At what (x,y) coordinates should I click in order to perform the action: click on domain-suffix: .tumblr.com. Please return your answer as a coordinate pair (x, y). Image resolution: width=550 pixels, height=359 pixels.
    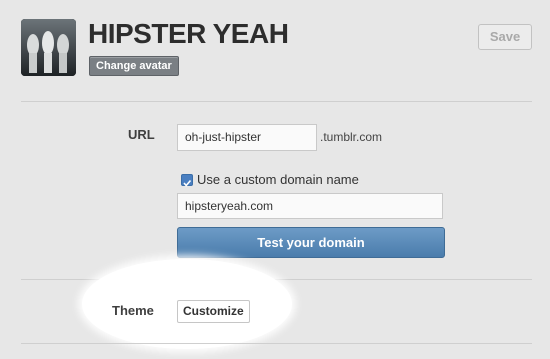
    Looking at the image, I should click on (351, 137).